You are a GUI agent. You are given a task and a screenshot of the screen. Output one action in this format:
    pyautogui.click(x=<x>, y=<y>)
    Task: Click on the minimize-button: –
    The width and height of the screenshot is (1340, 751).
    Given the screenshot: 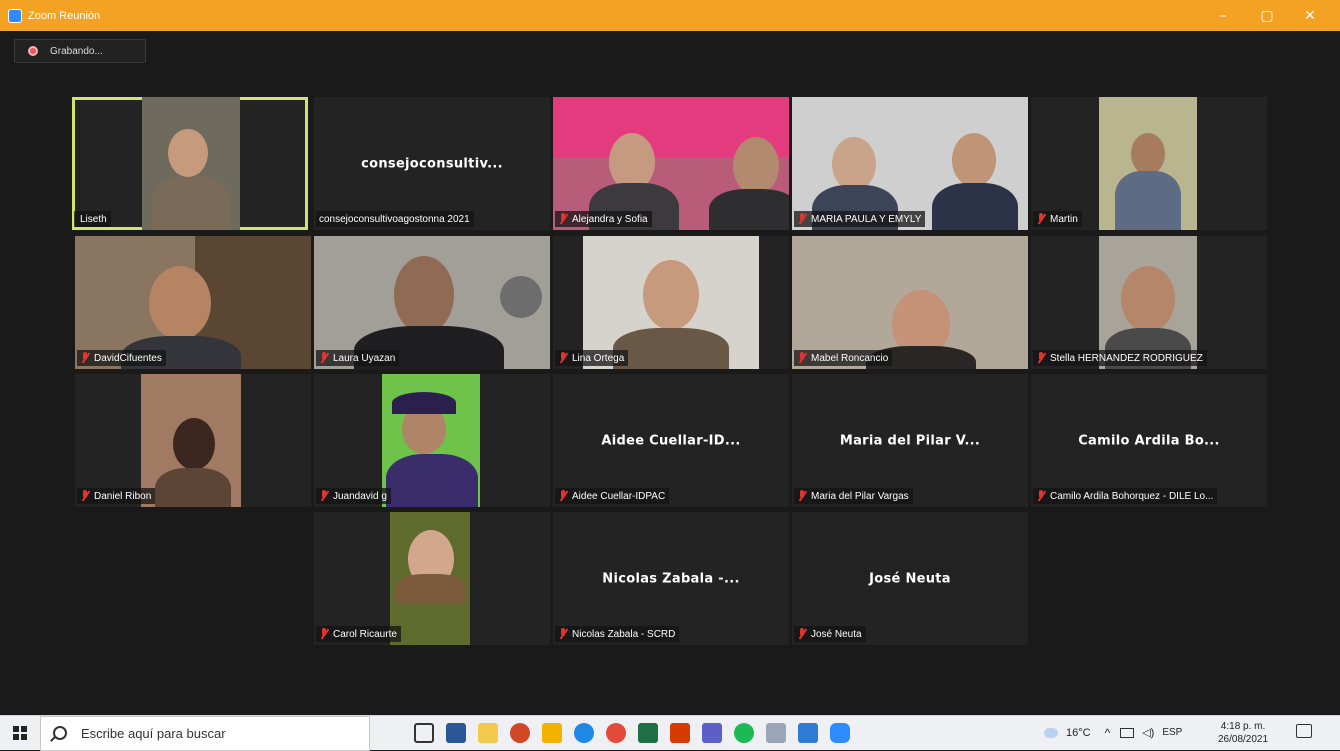 What is the action you would take?
    pyautogui.click(x=1223, y=15)
    